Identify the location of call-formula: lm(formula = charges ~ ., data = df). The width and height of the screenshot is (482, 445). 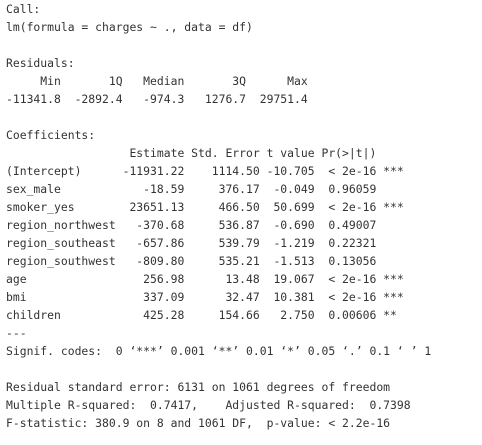
(129, 27).